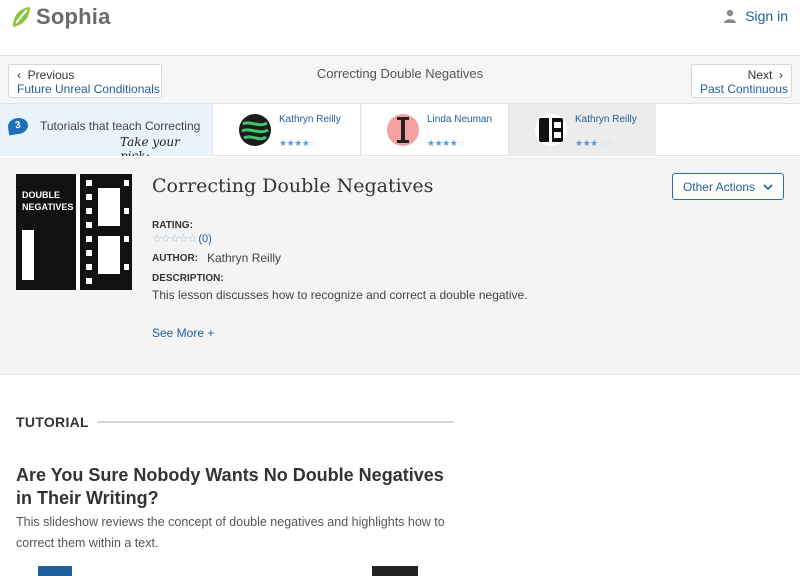 The image size is (800, 576). I want to click on previous-lesson-button: ‹ Previous Future Unreal Conditionals, so click(85, 81).